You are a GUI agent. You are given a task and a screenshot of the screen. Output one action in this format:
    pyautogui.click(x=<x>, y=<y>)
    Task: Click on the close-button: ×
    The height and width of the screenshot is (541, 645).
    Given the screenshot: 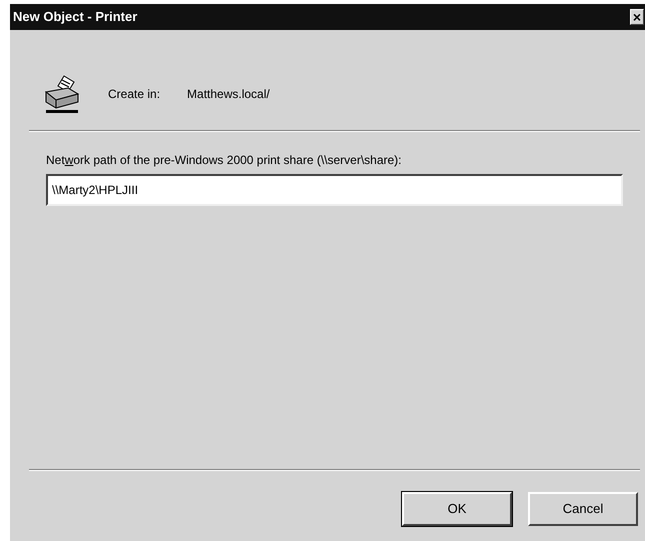 What is the action you would take?
    pyautogui.click(x=637, y=17)
    